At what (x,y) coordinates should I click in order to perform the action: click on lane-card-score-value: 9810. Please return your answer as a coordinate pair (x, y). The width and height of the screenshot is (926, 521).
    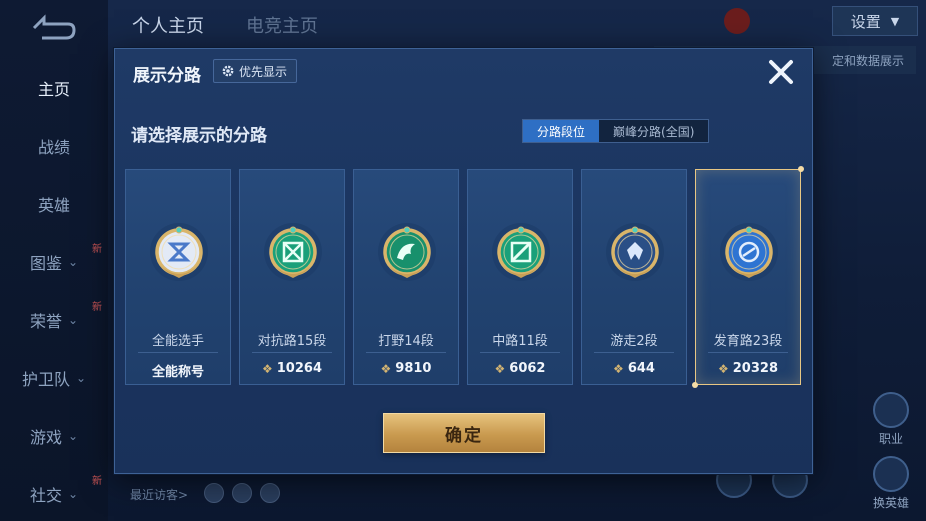
    Looking at the image, I should click on (413, 368).